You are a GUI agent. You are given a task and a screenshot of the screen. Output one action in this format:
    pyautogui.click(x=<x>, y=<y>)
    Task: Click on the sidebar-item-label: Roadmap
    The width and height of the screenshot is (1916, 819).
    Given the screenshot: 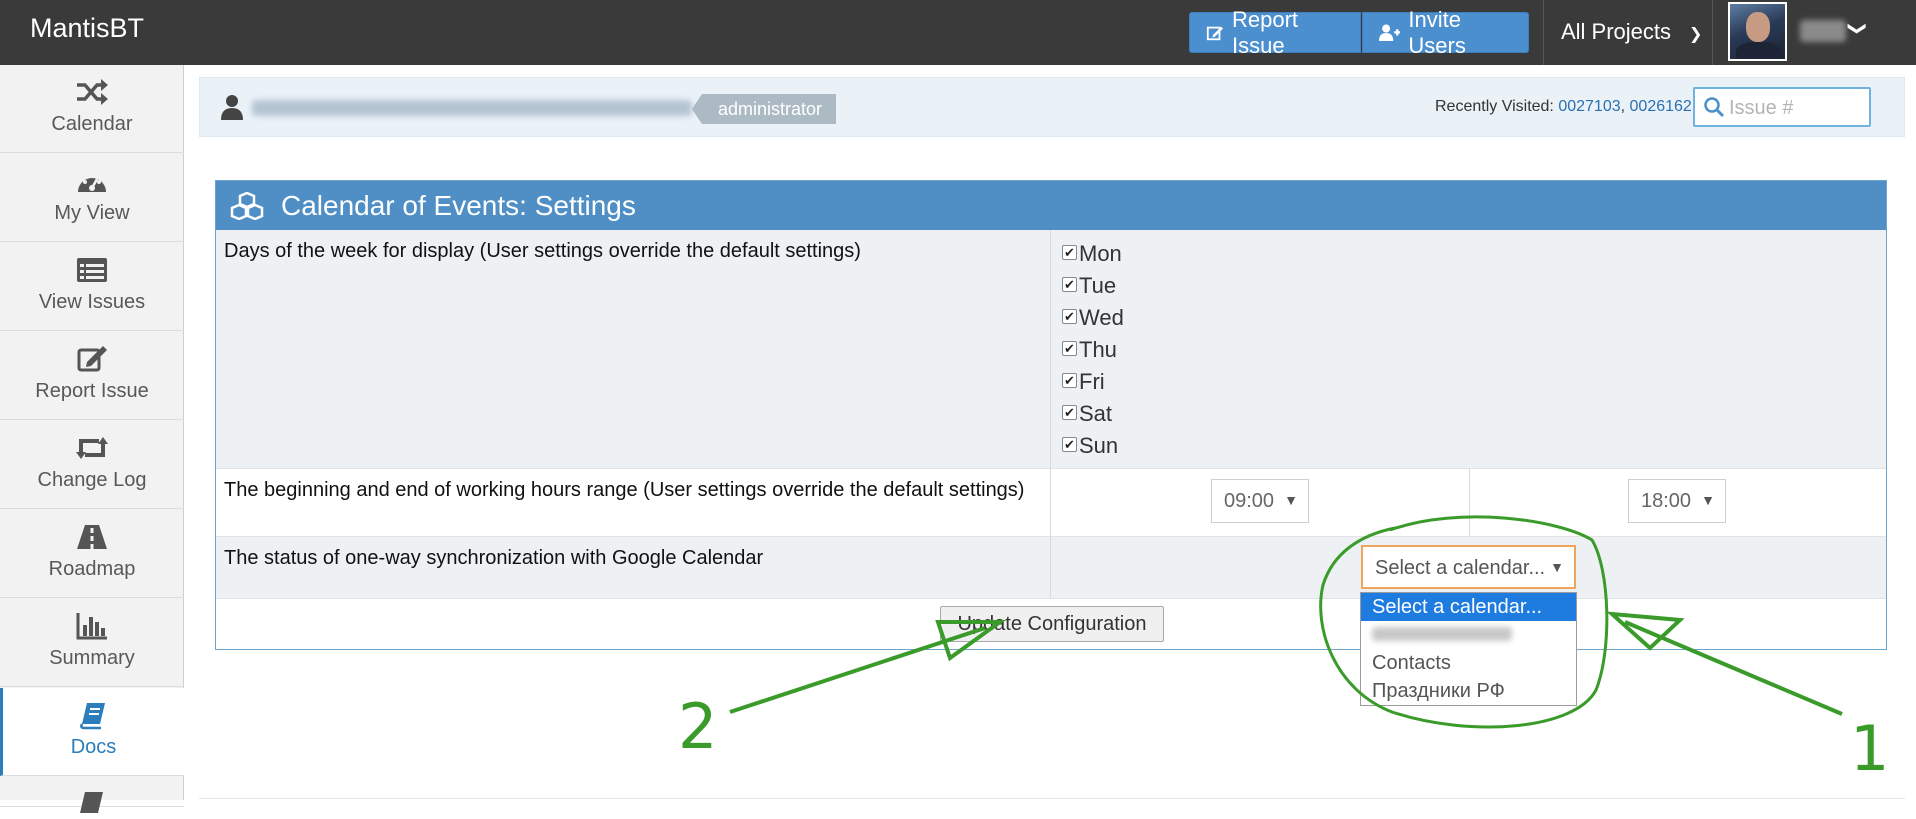 What is the action you would take?
    pyautogui.click(x=92, y=569)
    